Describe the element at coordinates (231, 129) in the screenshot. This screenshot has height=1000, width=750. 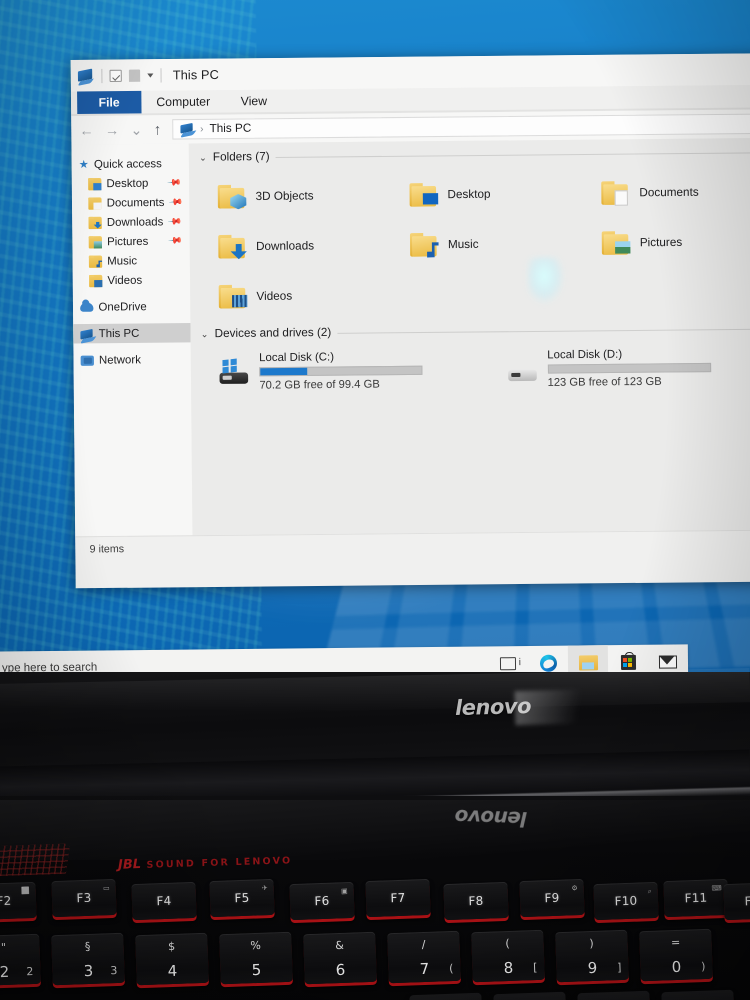
I see `breadcrumb-this-pc: This PC` at that location.